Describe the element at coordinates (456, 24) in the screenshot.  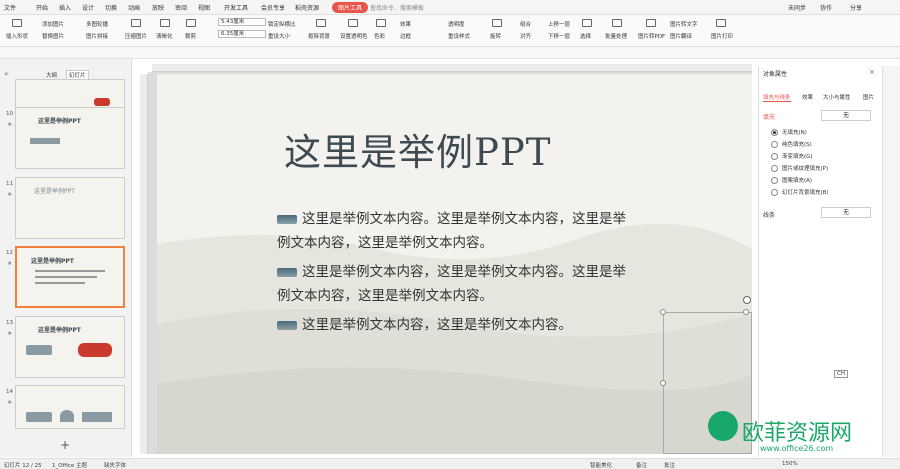
I see `transparency-button: 透明度` at that location.